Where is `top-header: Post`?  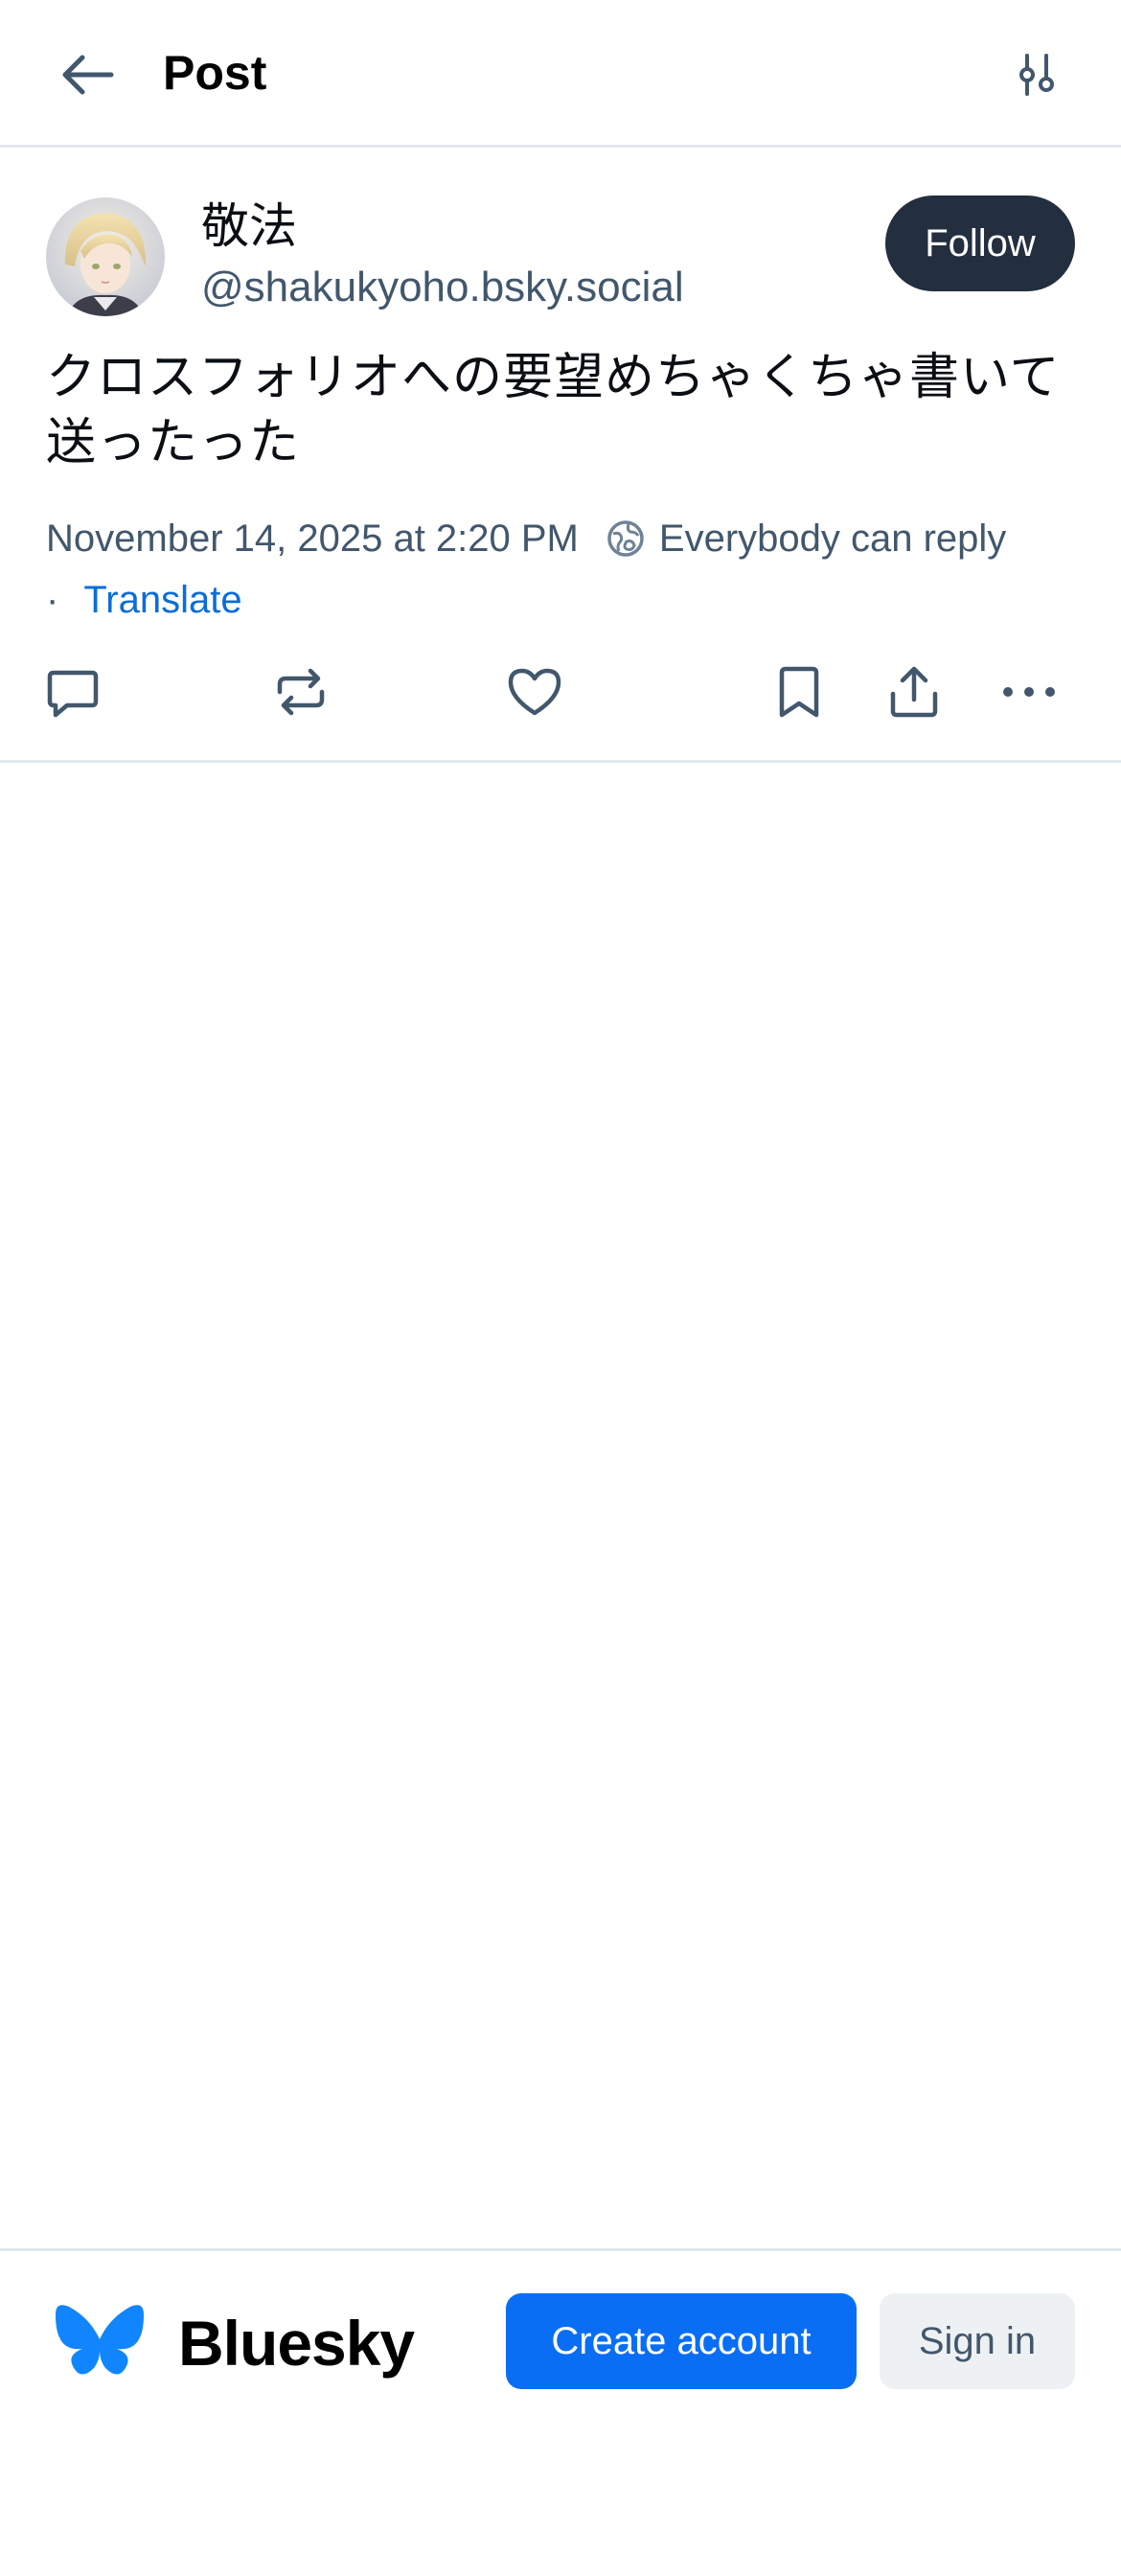
top-header: Post is located at coordinates (560, 74).